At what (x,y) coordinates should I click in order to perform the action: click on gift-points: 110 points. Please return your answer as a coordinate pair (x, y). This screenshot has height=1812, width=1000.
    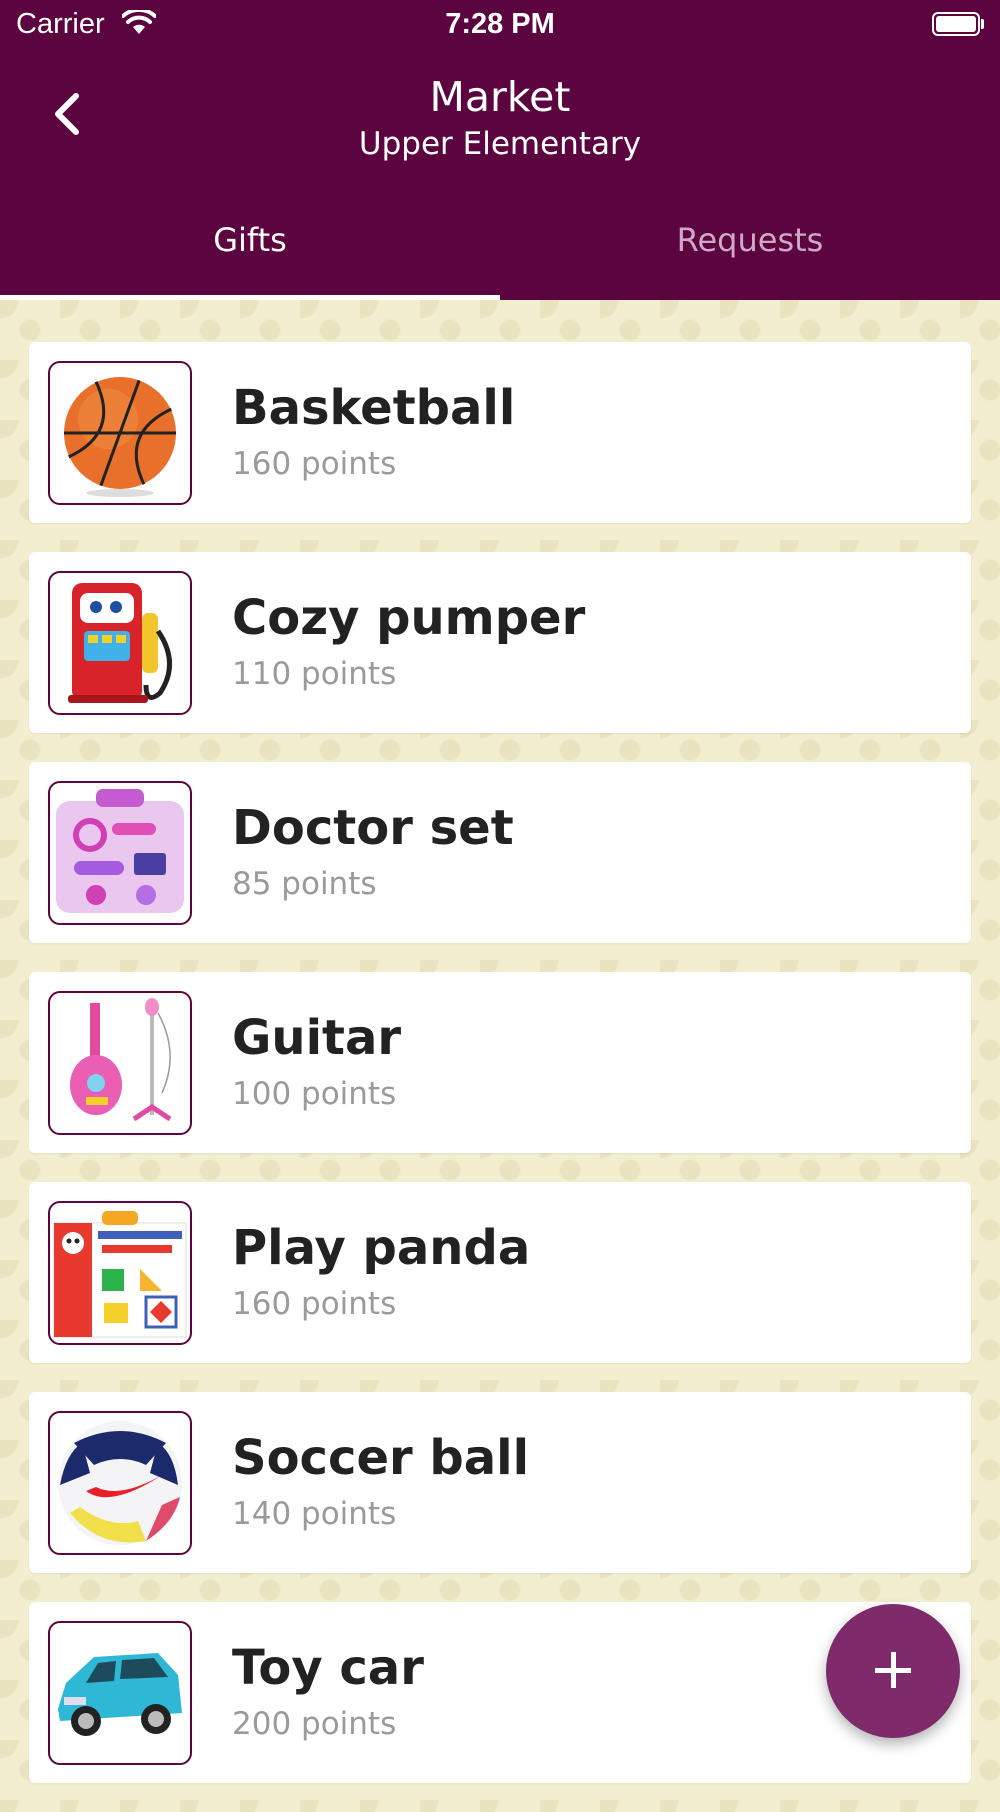
    Looking at the image, I should click on (314, 674).